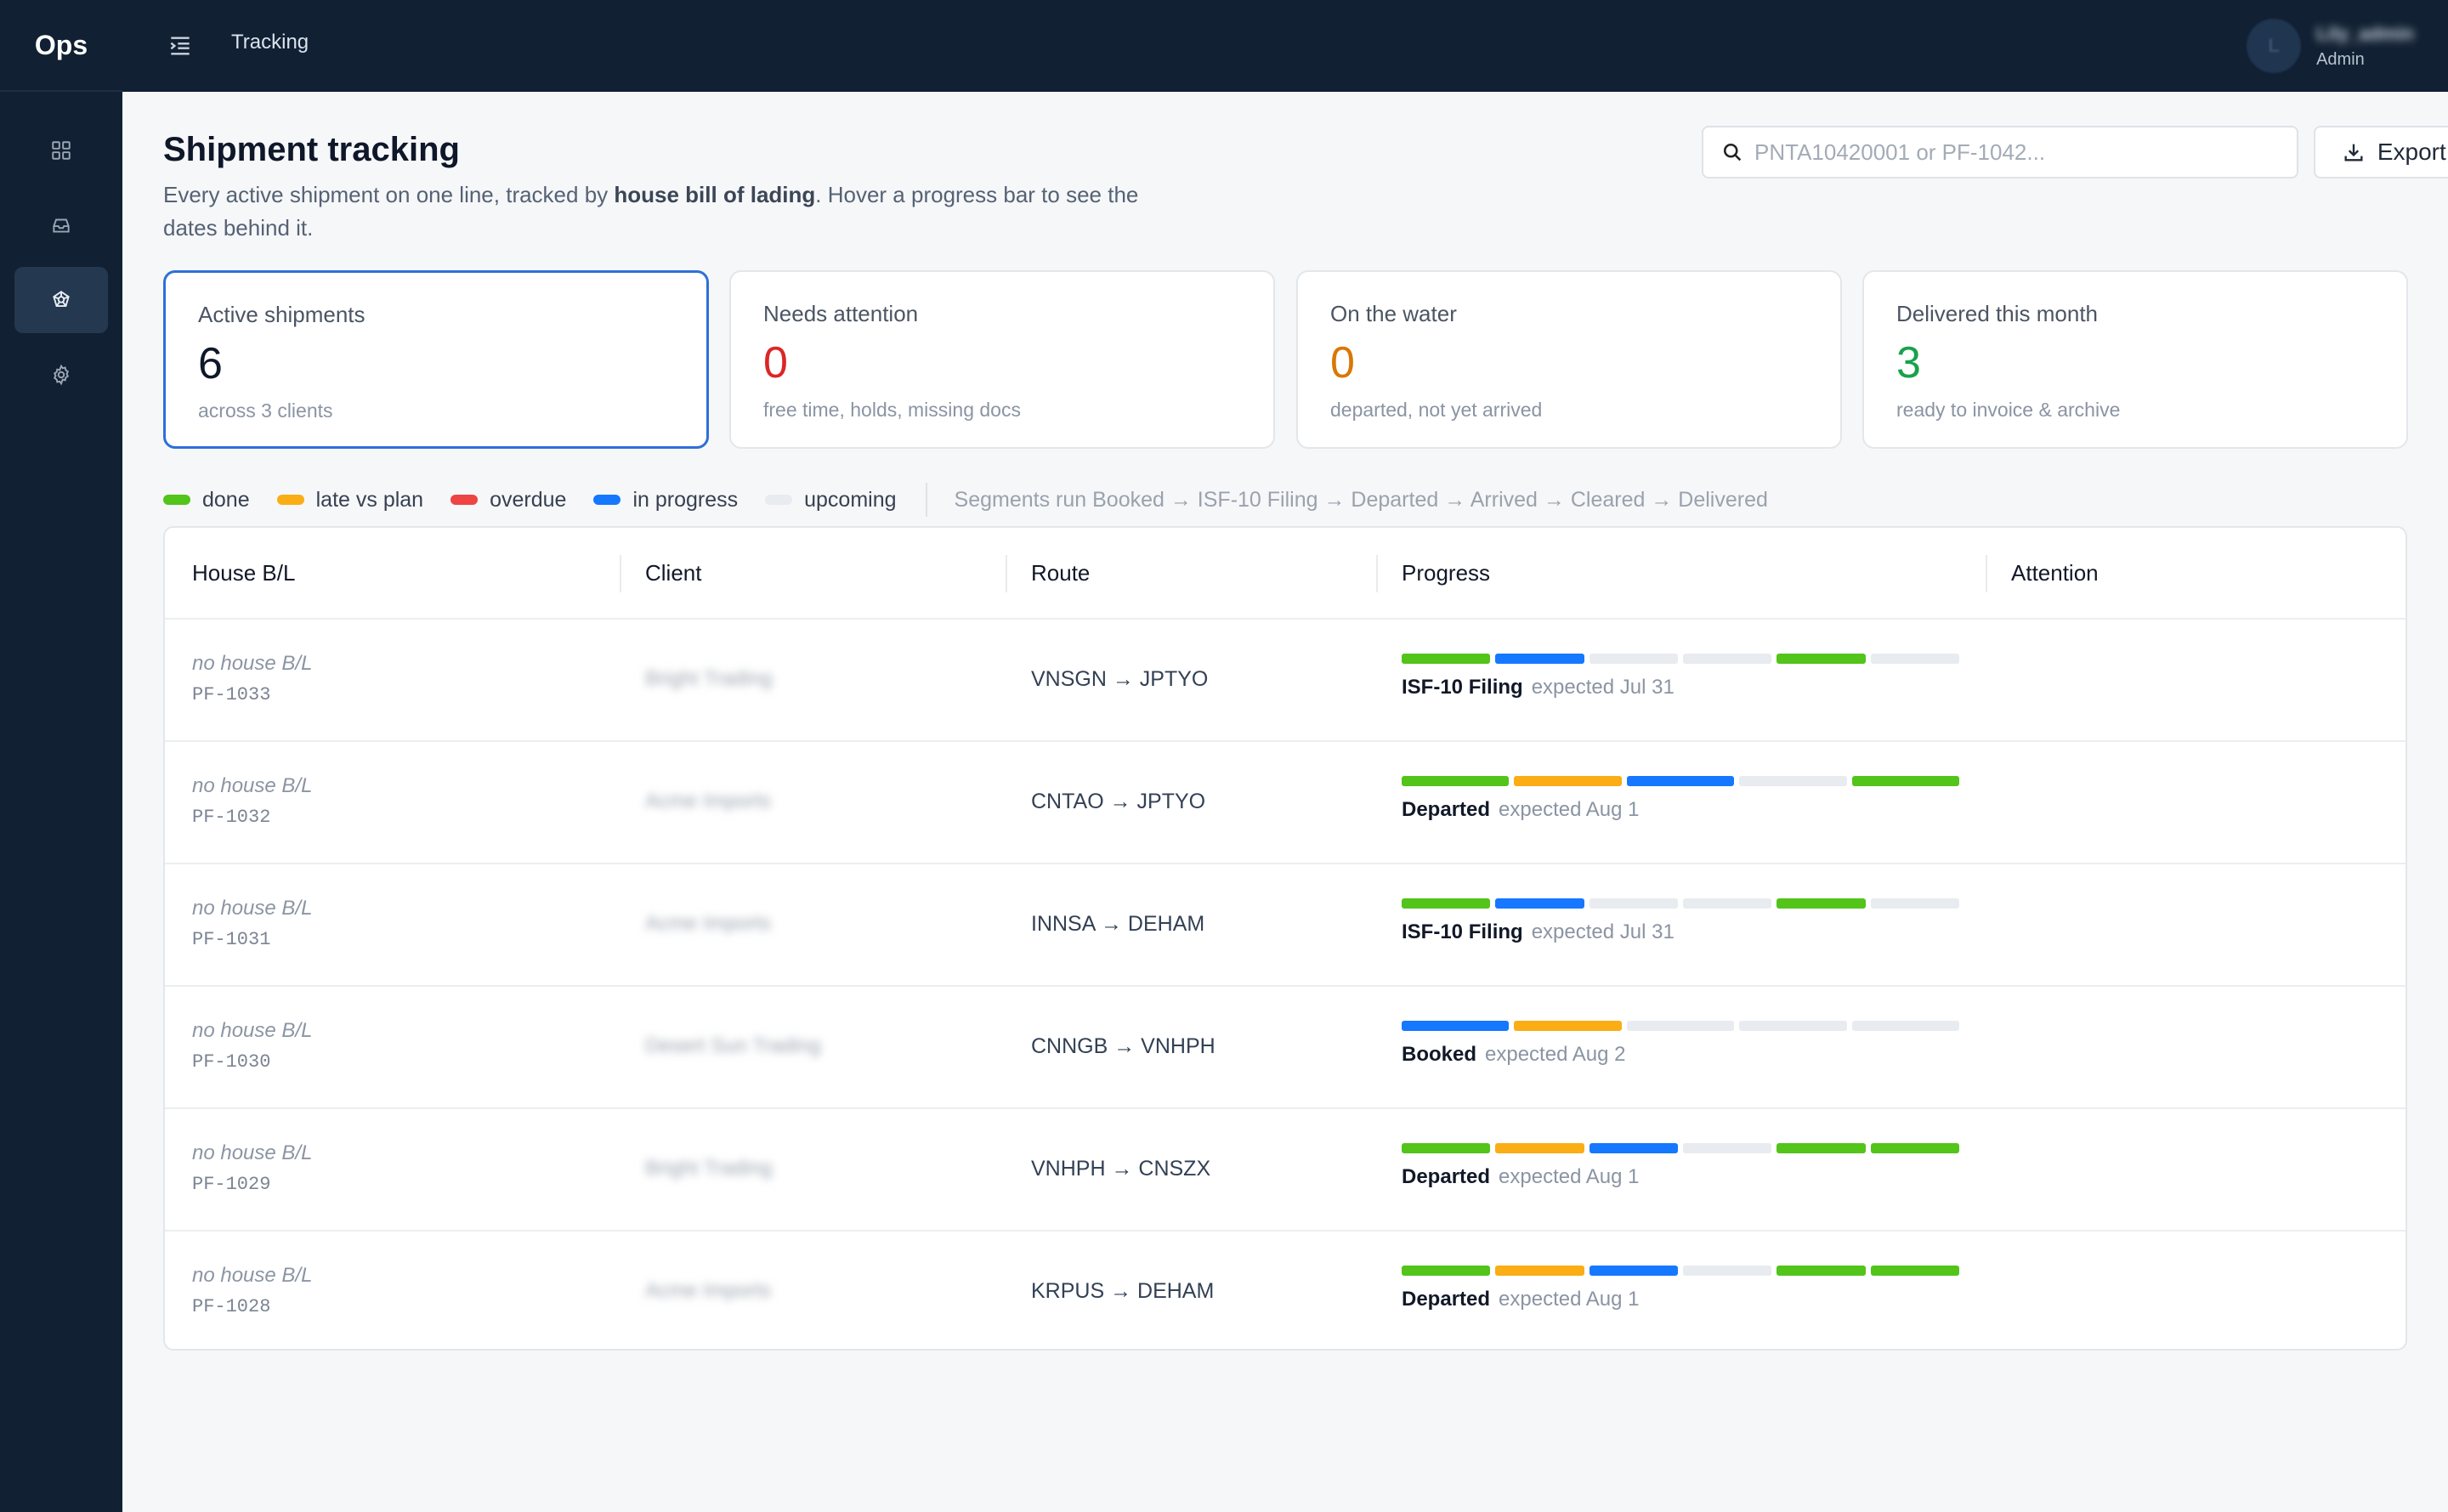 Image resolution: width=2448 pixels, height=1512 pixels. I want to click on inbox-icon, so click(61, 225).